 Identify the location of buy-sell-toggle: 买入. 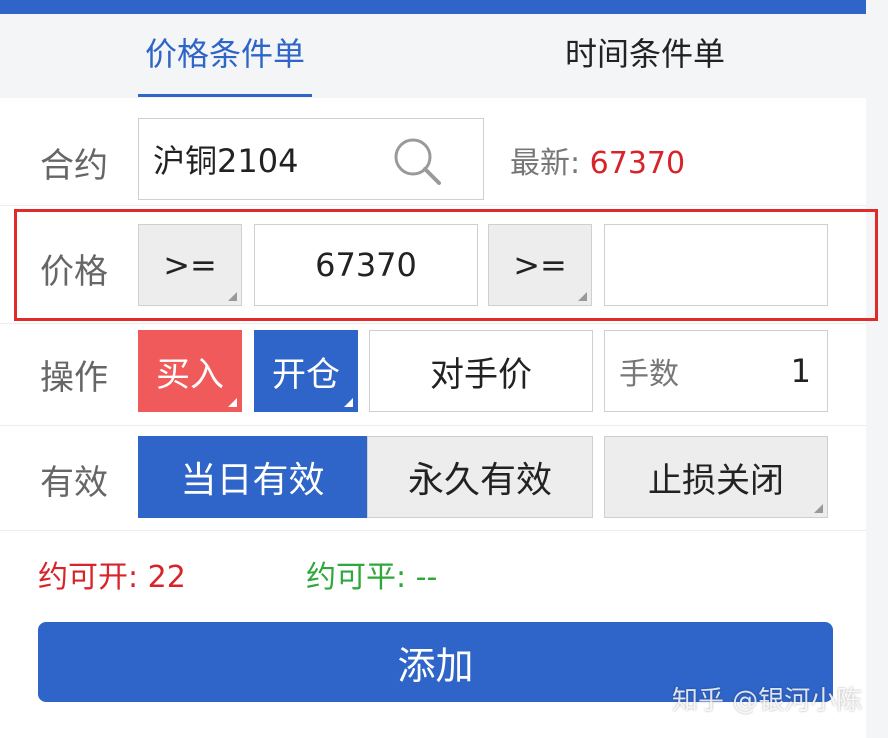
(190, 371).